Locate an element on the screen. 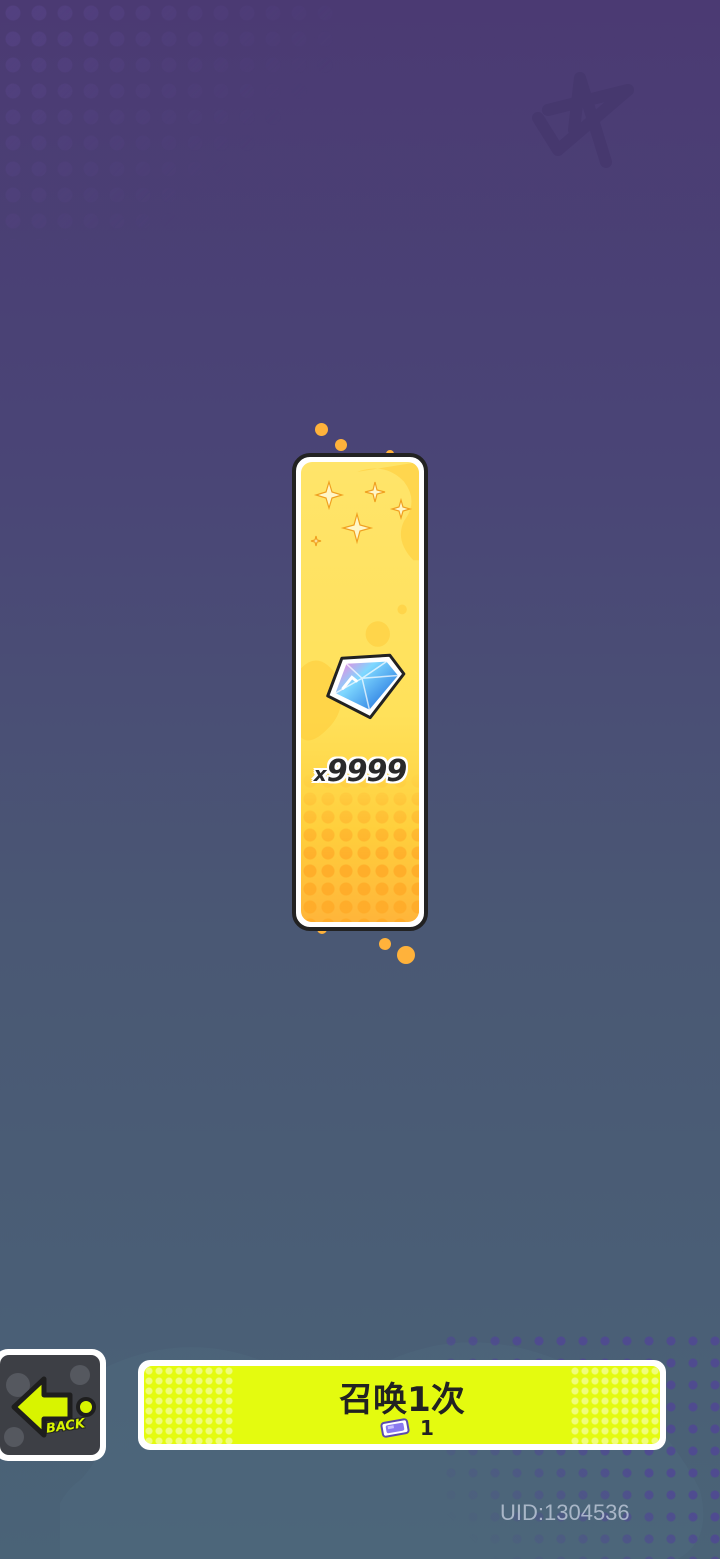 The height and width of the screenshot is (1559, 720). back-arrow-icon is located at coordinates (50, 1406).